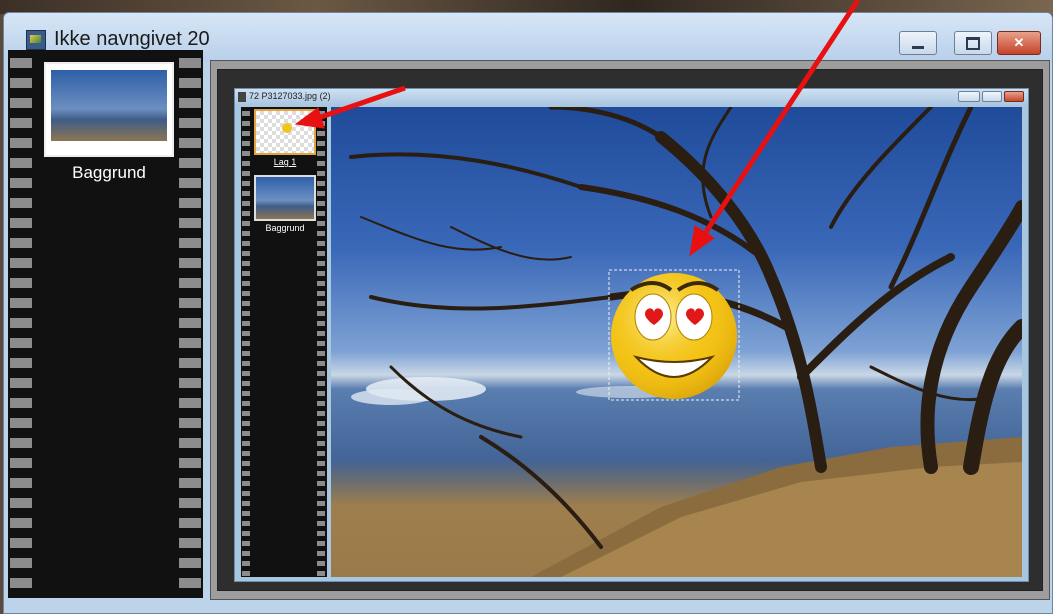  Describe the element at coordinates (284, 342) in the screenshot. I see `image-layers-filmstrip: Lag 1 Baggrund` at that location.